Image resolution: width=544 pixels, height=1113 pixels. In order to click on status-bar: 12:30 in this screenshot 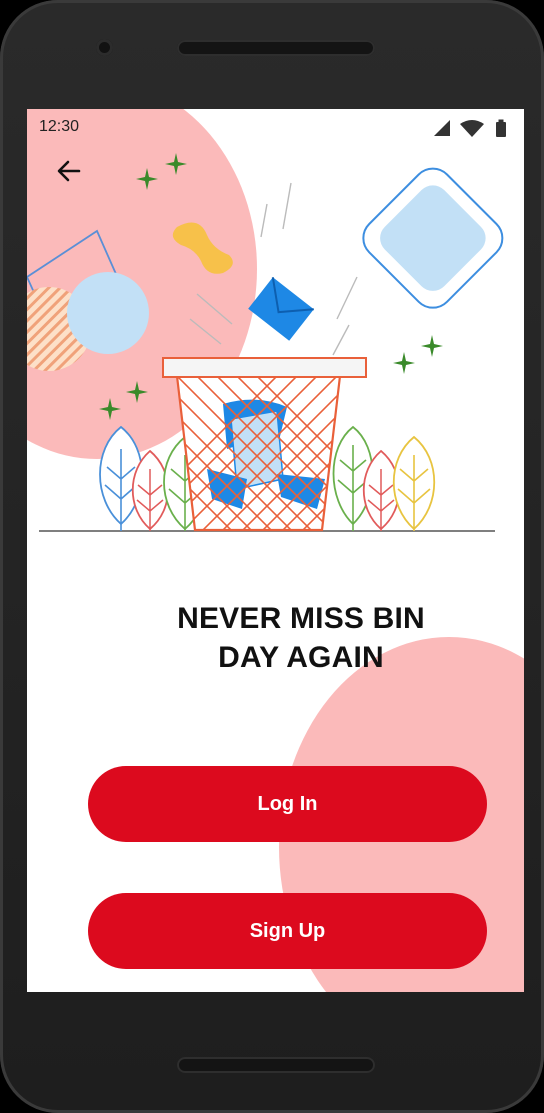, I will do `click(275, 127)`.